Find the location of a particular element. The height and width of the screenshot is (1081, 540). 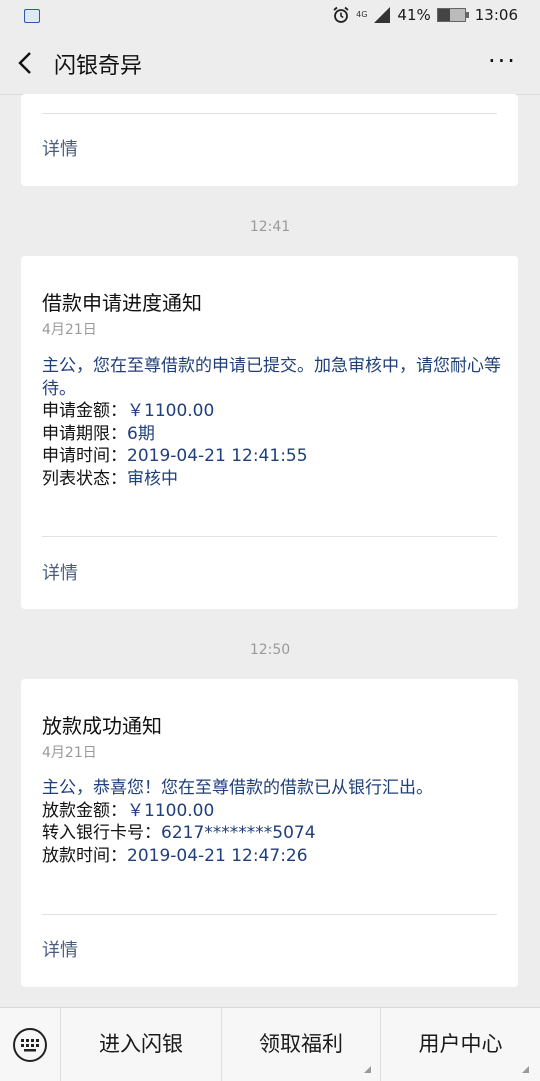

battery-icon is located at coordinates (452, 15).